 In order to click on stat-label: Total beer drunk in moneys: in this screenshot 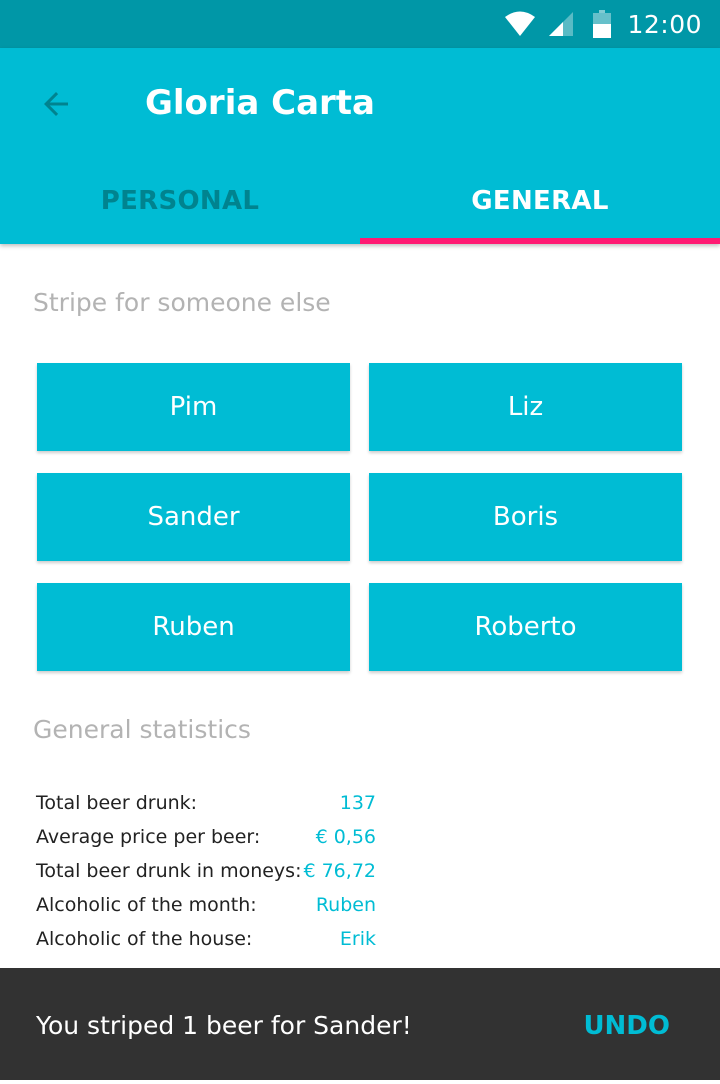, I will do `click(169, 871)`.